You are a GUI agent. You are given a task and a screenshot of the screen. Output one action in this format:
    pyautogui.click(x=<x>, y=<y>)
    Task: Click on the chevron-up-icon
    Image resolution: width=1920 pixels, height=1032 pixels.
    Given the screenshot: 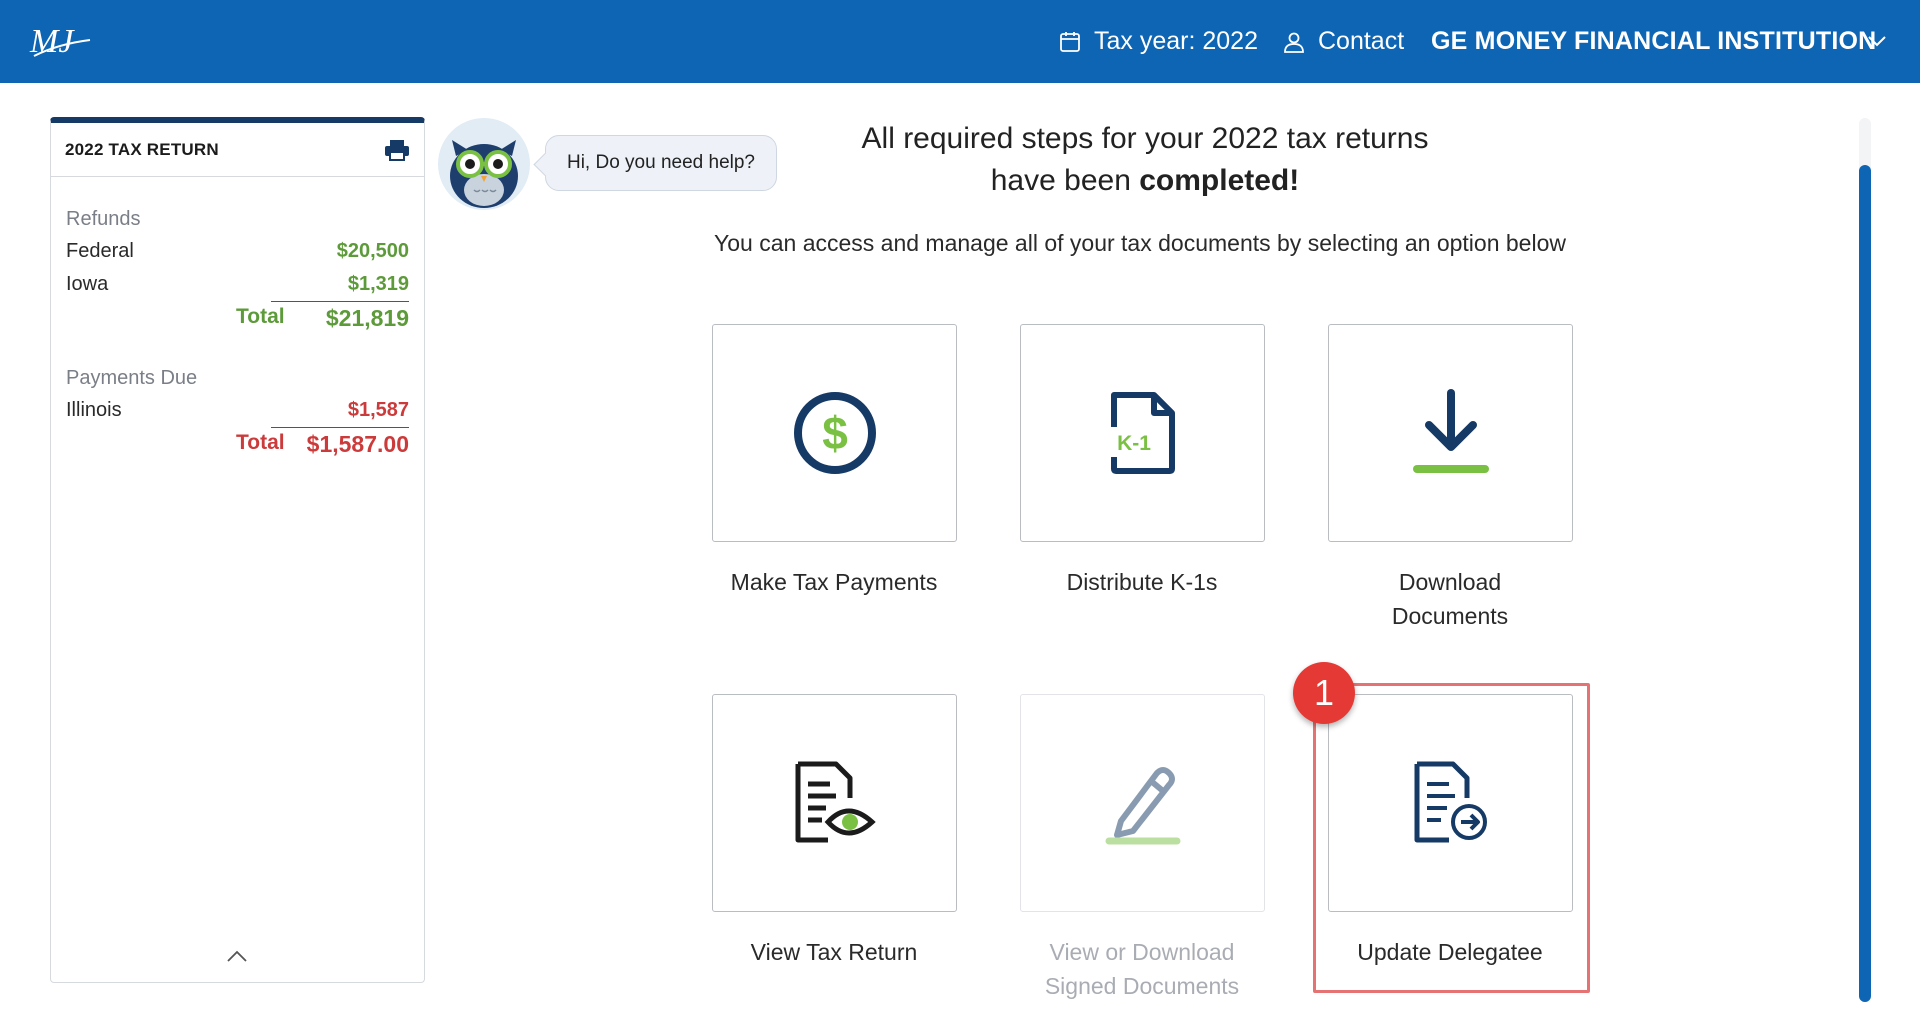 What is the action you would take?
    pyautogui.click(x=237, y=956)
    